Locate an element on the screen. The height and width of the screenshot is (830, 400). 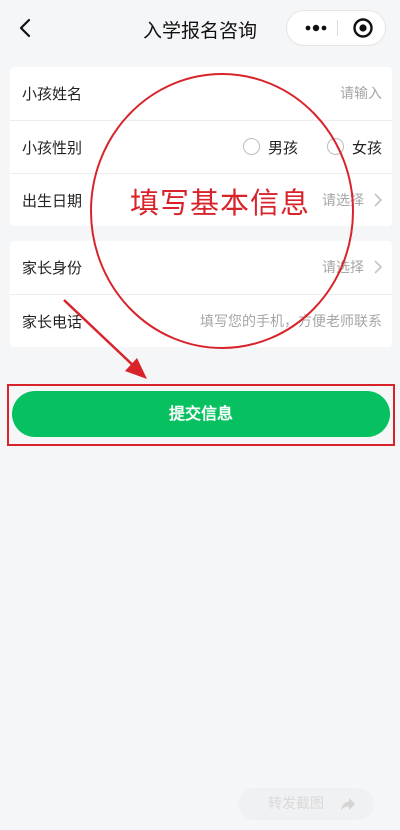
mini-program-capsule is located at coordinates (336, 28).